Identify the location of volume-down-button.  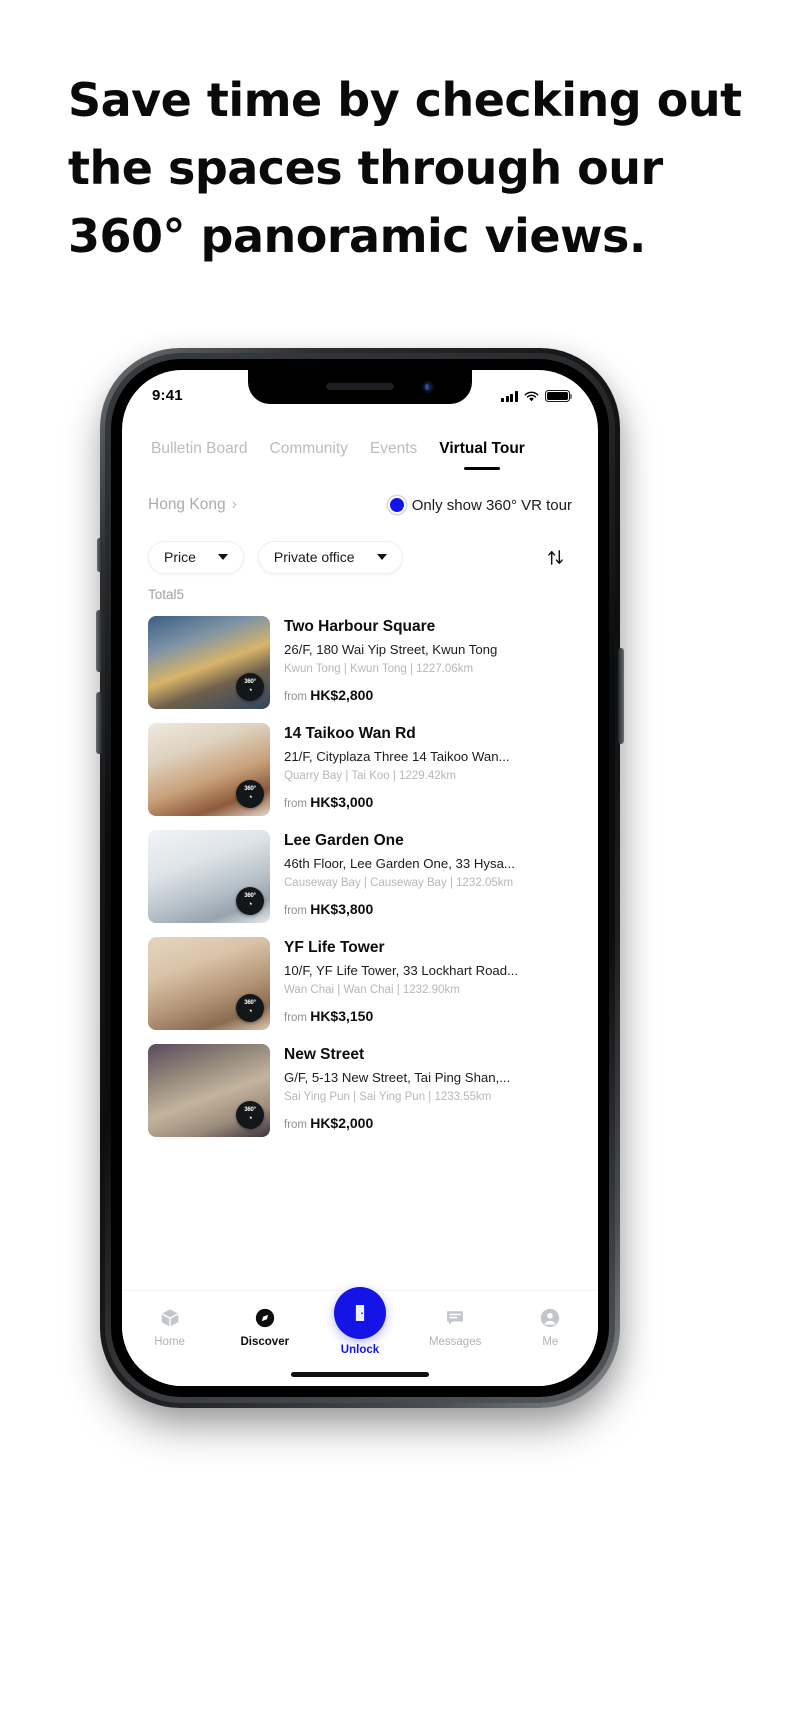
(99, 723).